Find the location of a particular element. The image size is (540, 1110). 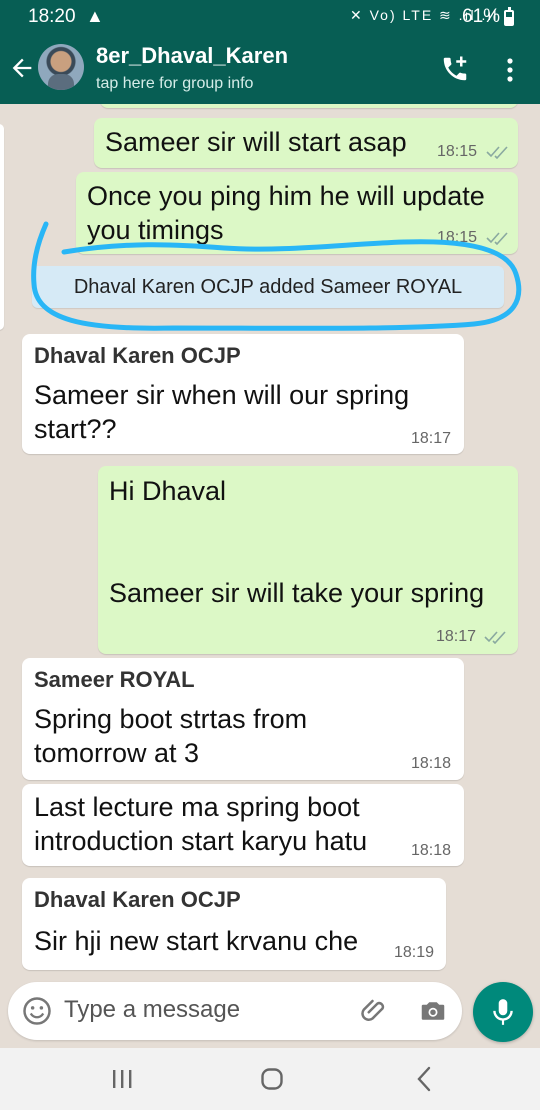

message-input: Type a message is located at coordinates (152, 1010).